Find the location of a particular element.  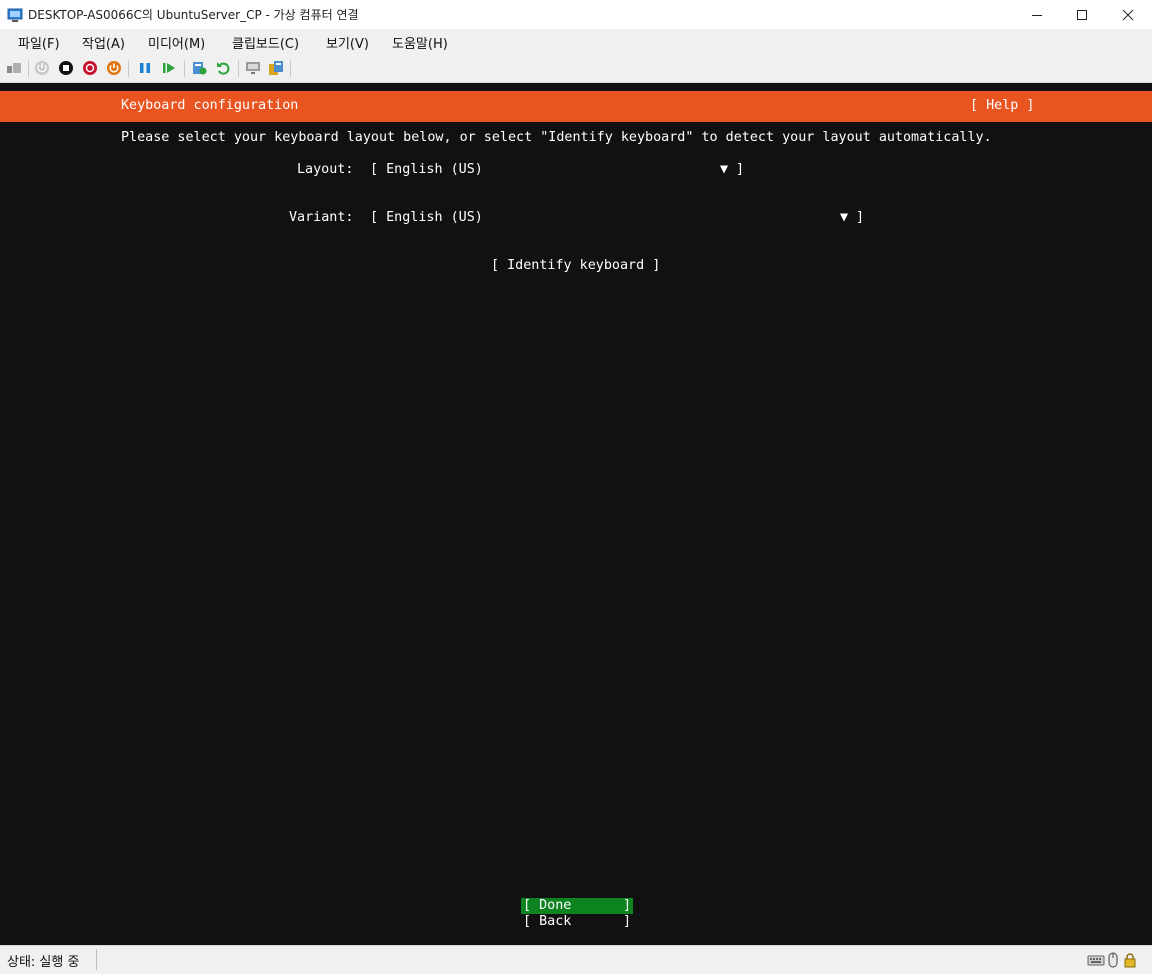

status-bar: 상태: 실행 중 is located at coordinates (576, 959).